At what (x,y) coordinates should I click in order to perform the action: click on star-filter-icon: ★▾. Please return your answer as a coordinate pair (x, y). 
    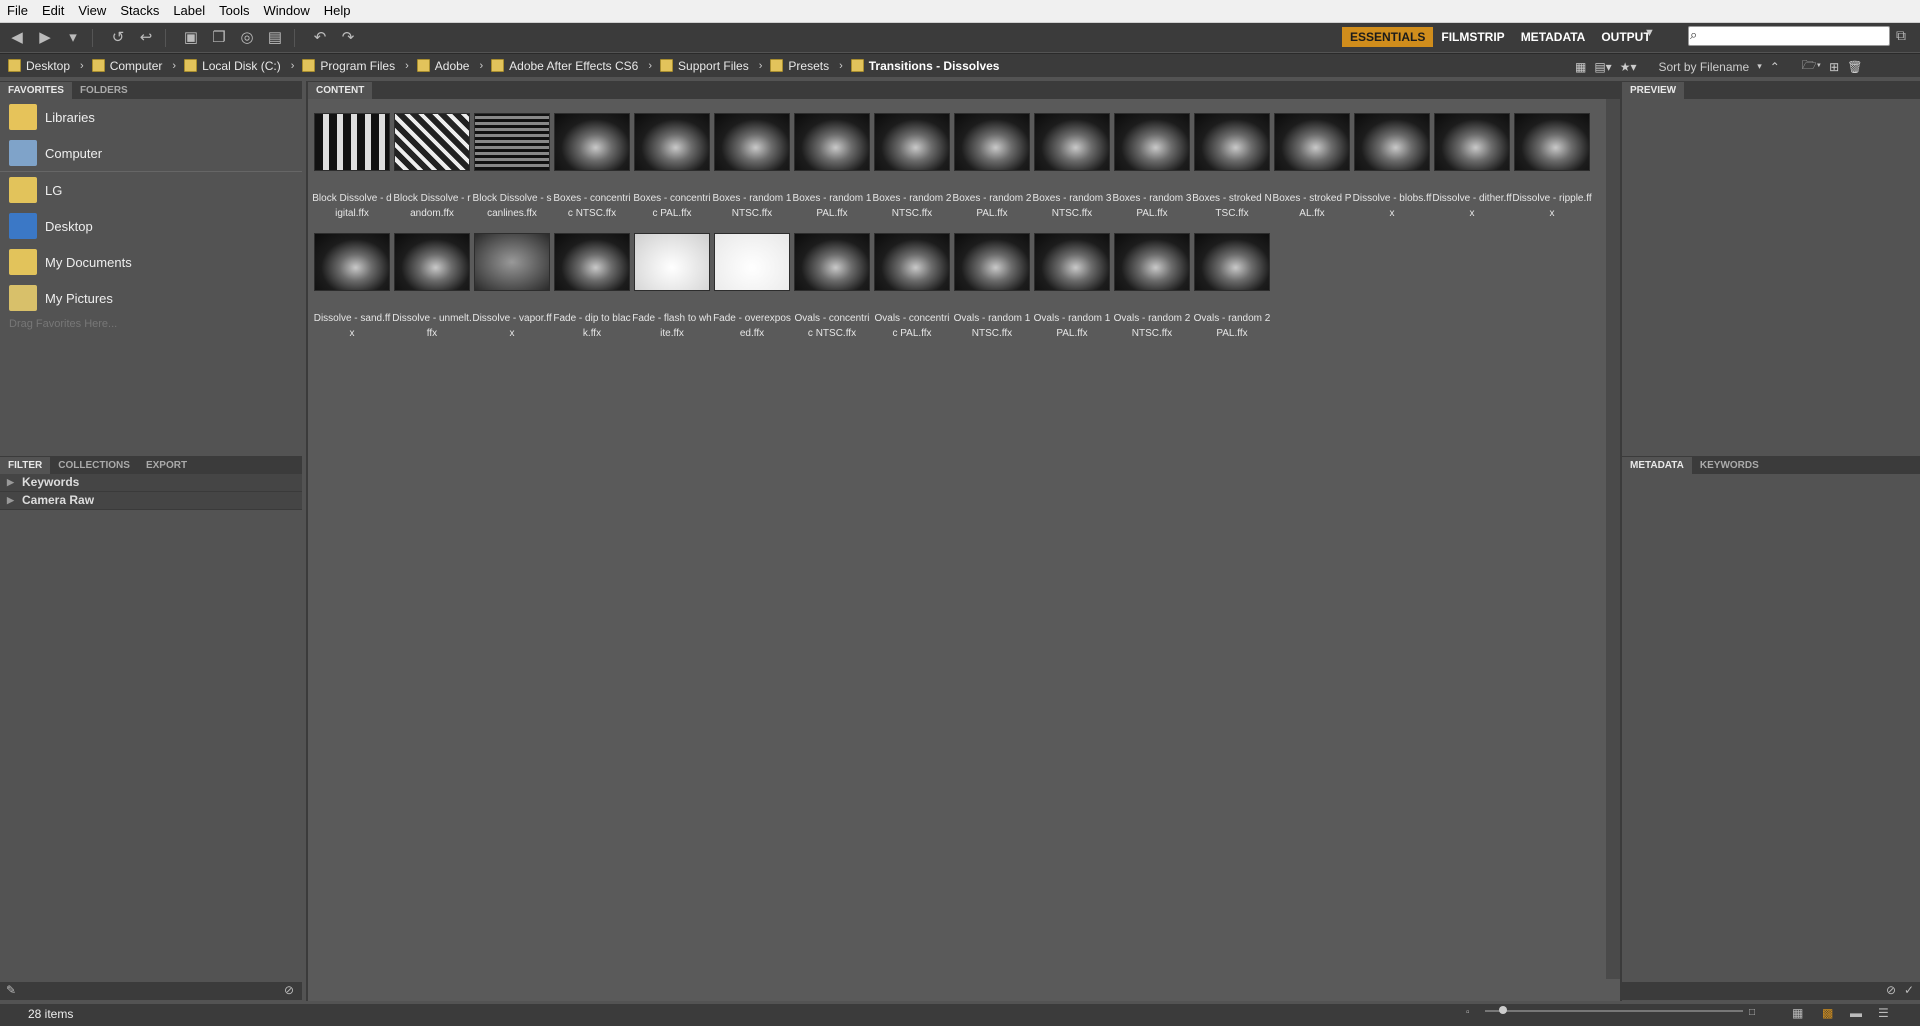
    Looking at the image, I should click on (1628, 67).